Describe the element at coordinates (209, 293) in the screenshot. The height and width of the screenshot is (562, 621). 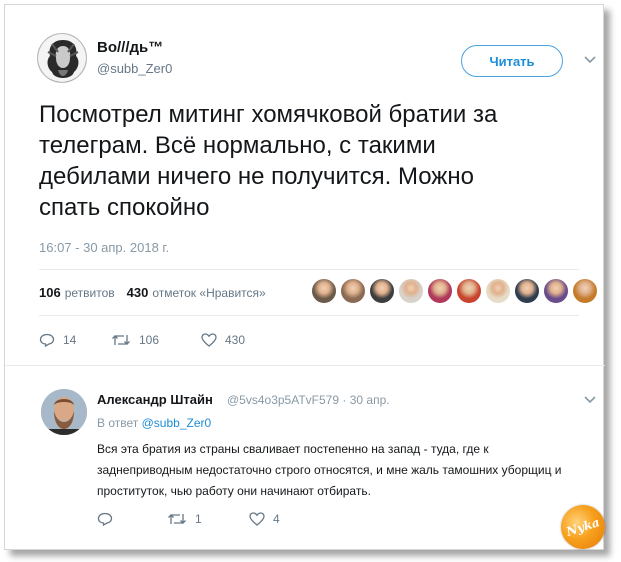
I see `likes-label: отметок «Нравится»` at that location.